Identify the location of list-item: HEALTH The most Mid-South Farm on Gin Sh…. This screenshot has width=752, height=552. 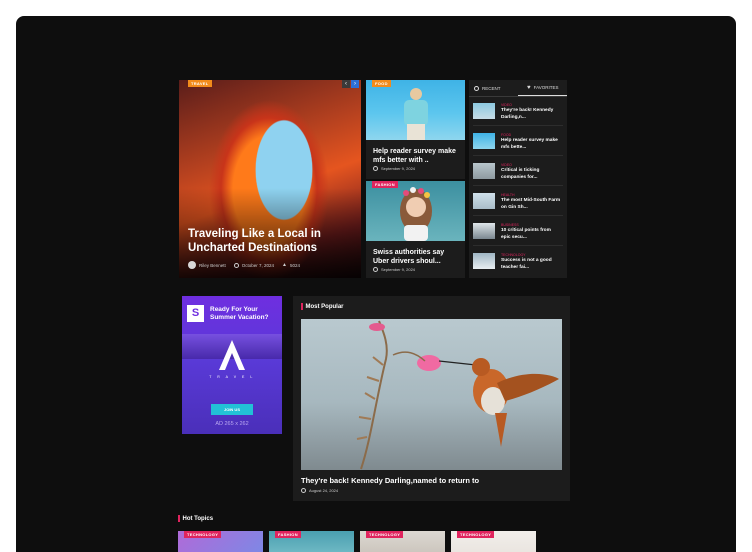
(518, 202).